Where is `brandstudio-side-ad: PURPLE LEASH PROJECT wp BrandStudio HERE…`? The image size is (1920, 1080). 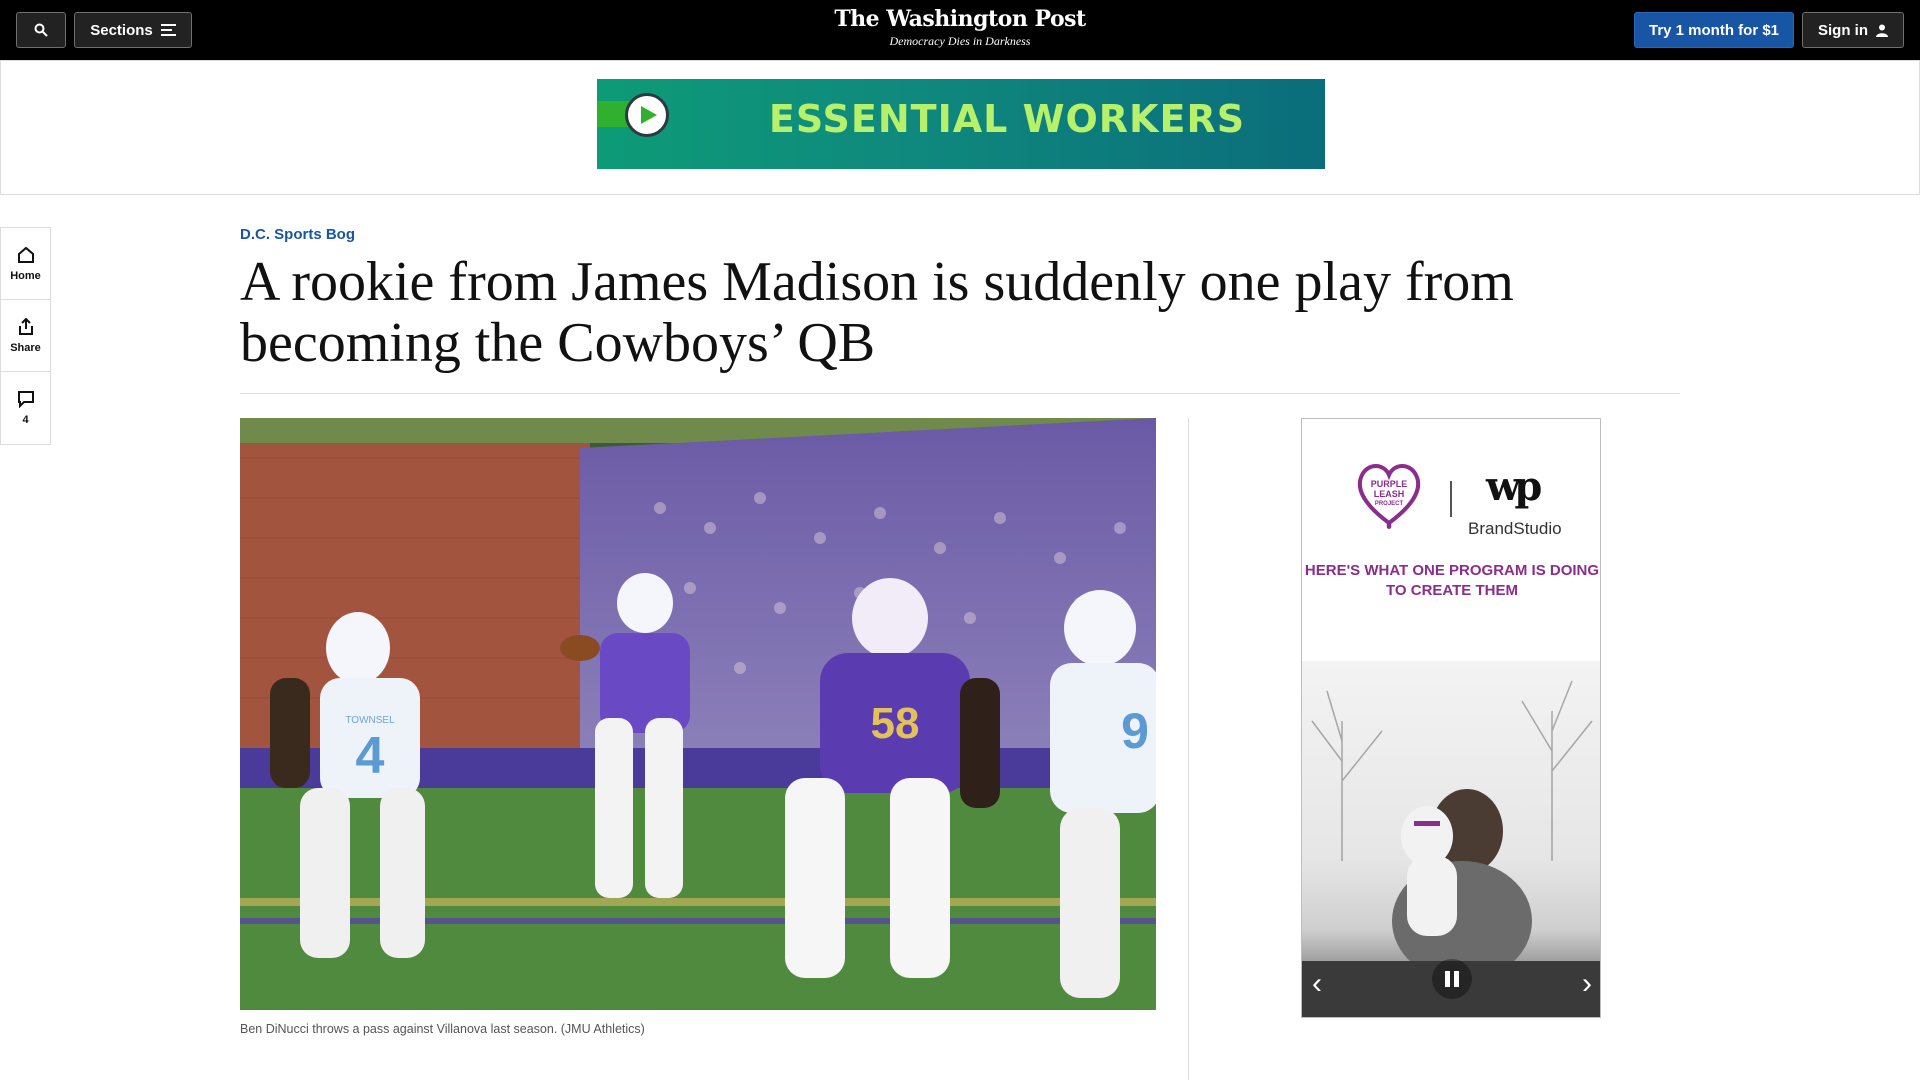
brandstudio-side-ad: PURPLE LEASH PROJECT wp BrandStudio HERE… is located at coordinates (1451, 718).